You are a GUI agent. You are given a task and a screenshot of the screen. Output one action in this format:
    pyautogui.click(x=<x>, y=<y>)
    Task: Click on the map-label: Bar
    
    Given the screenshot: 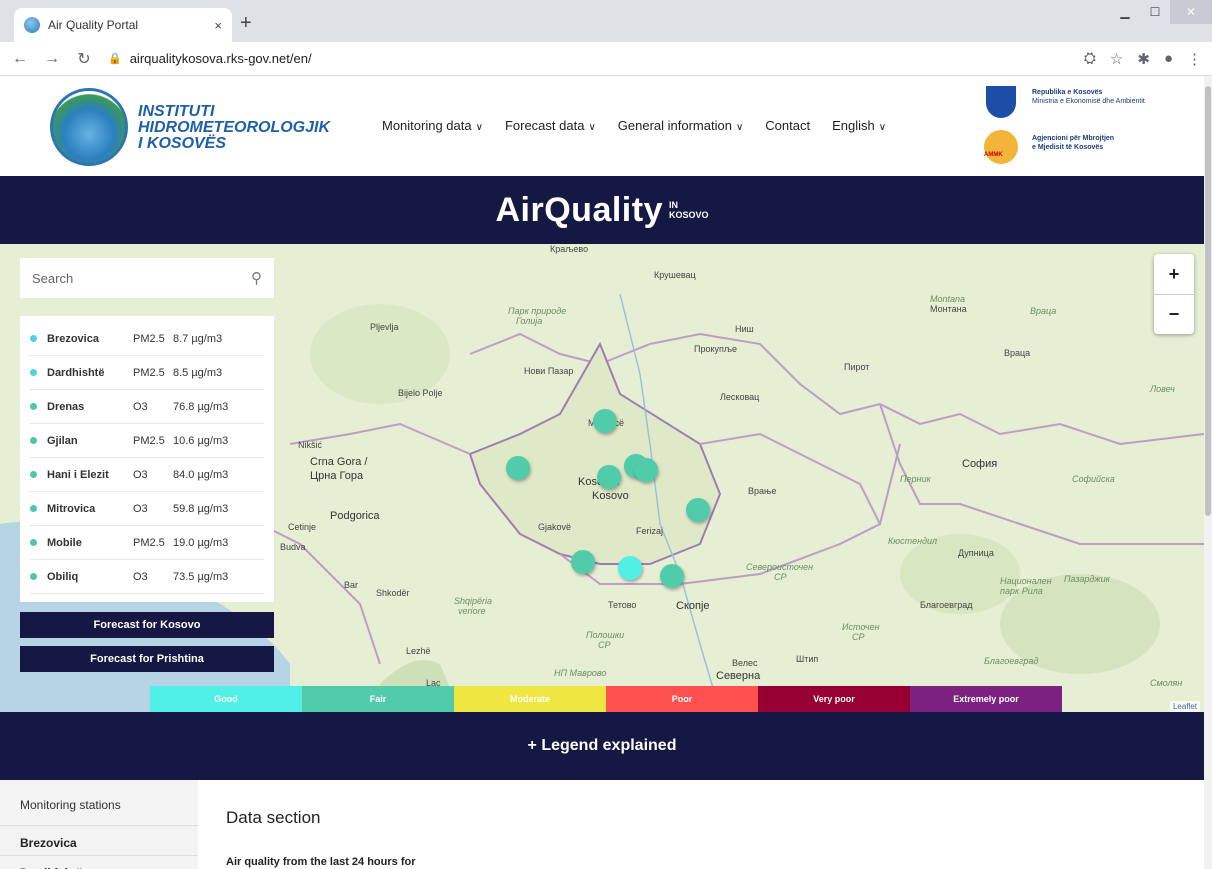 What is the action you would take?
    pyautogui.click(x=351, y=585)
    